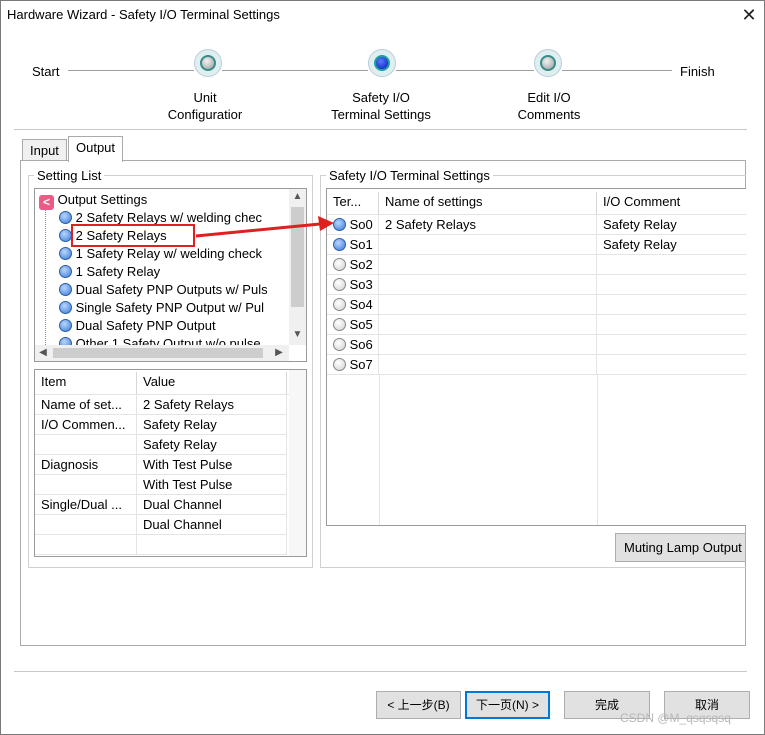 The width and height of the screenshot is (765, 735). Describe the element at coordinates (675, 718) in the screenshot. I see `watermark: CSDN @M_qsqsqsq` at that location.